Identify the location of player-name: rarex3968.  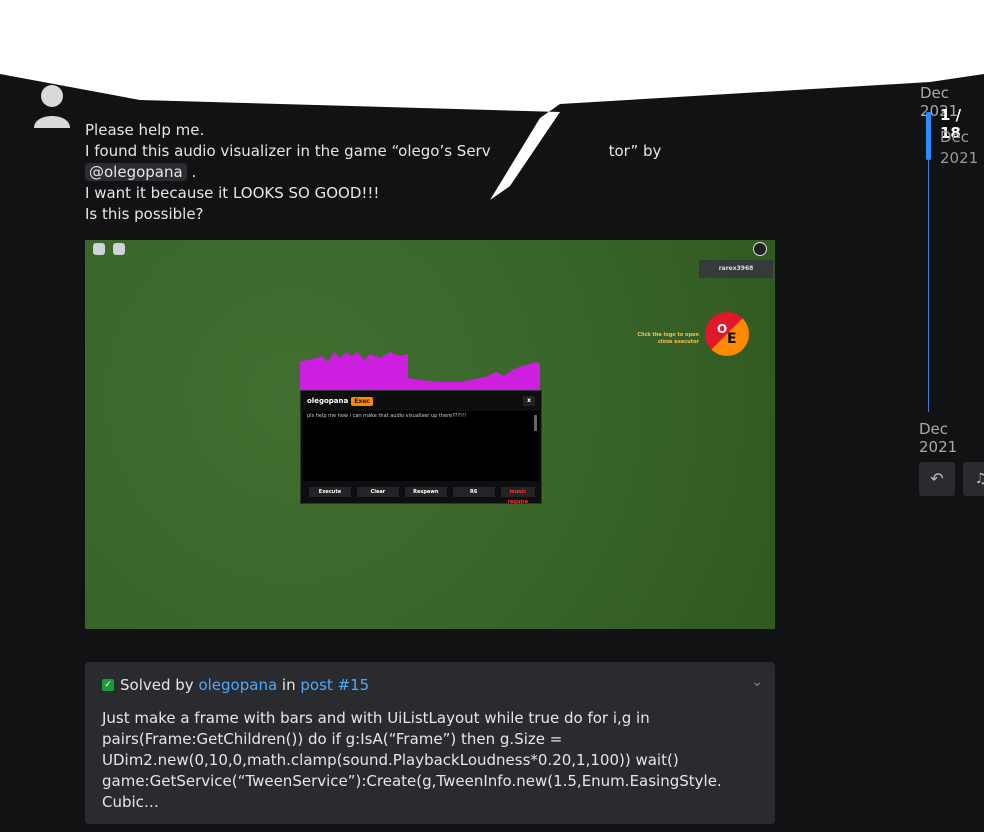
(736, 269).